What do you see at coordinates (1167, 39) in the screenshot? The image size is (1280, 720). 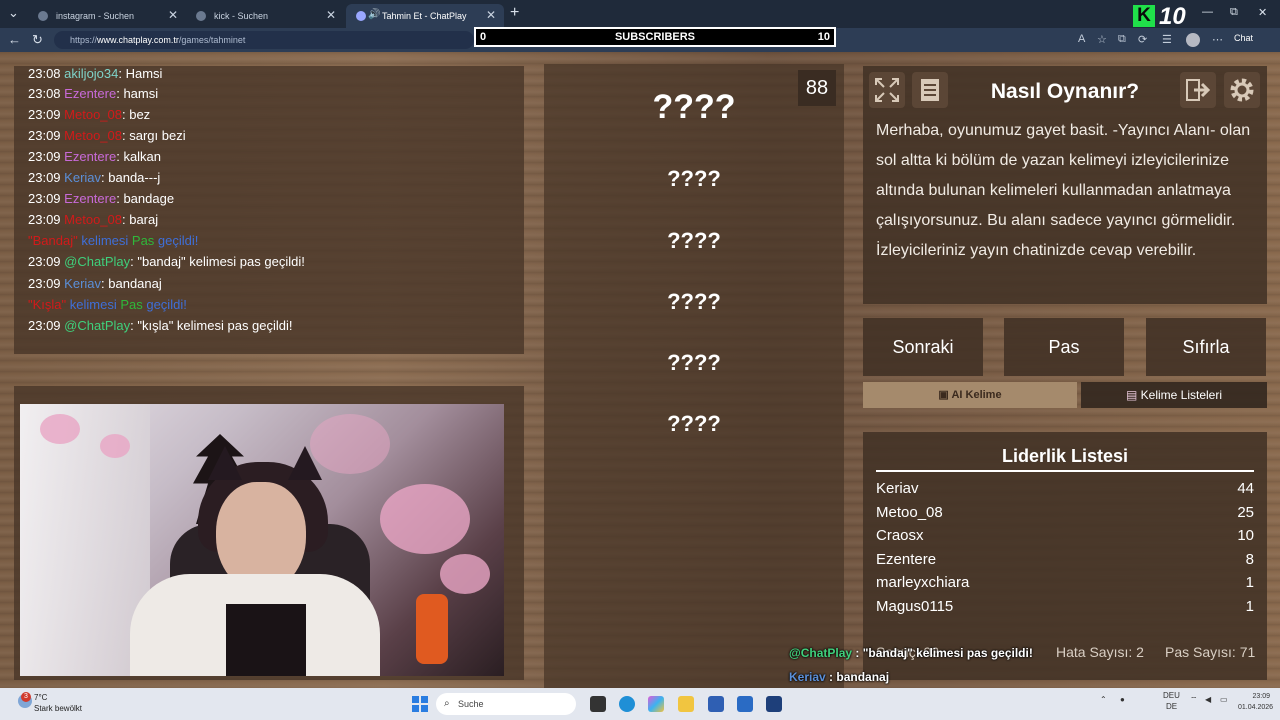 I see `collections-icon: ☰` at bounding box center [1167, 39].